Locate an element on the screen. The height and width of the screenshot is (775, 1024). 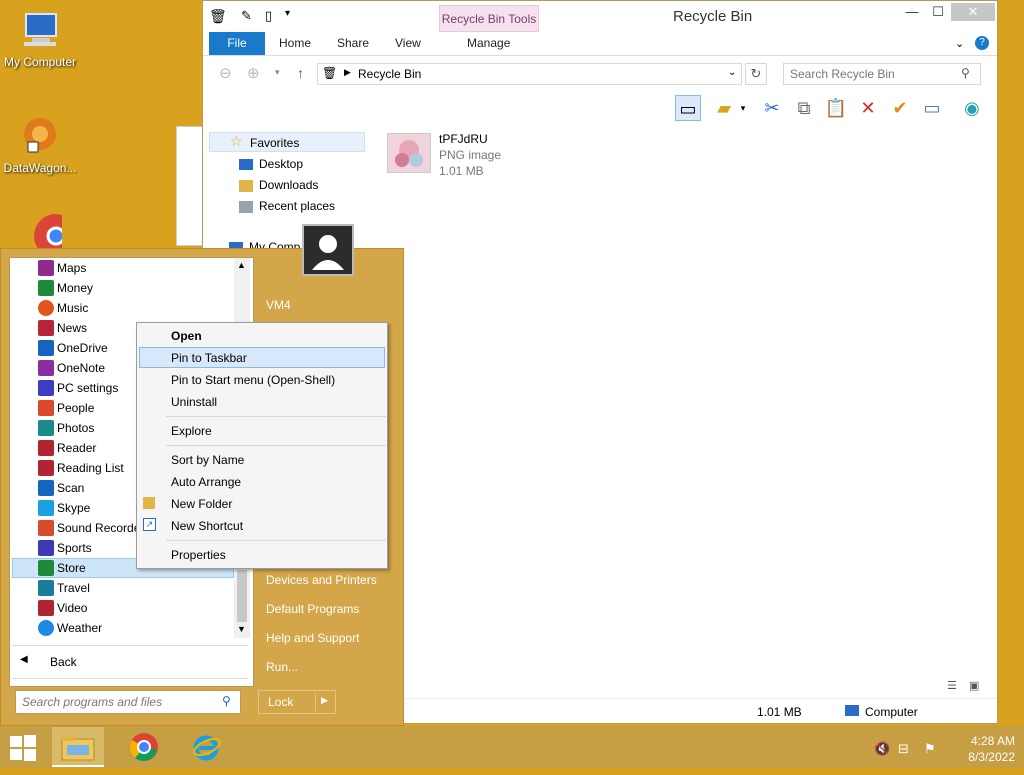
computer-icon is located at coordinates (852, 710).